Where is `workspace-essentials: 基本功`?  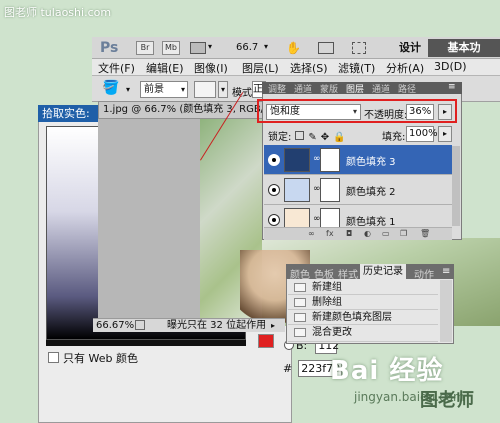 workspace-essentials: 基本功 is located at coordinates (464, 48).